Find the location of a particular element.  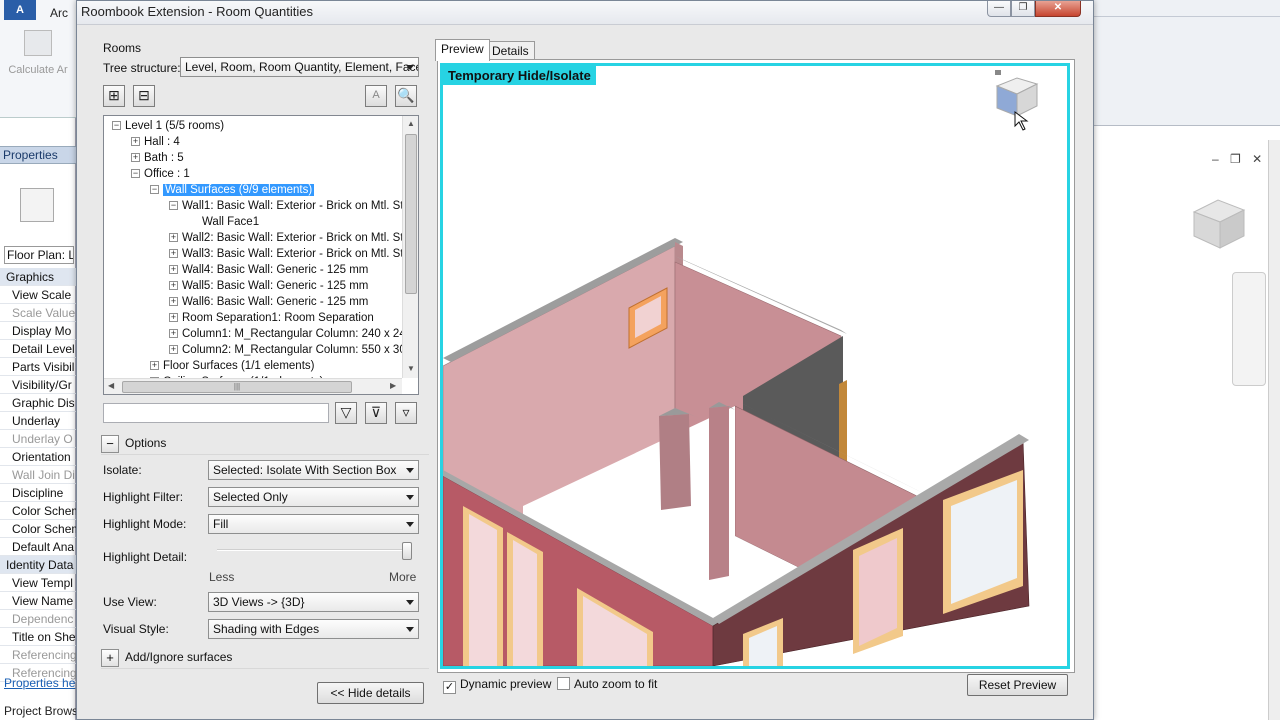

filter-settings-button: ▿ is located at coordinates (406, 413).